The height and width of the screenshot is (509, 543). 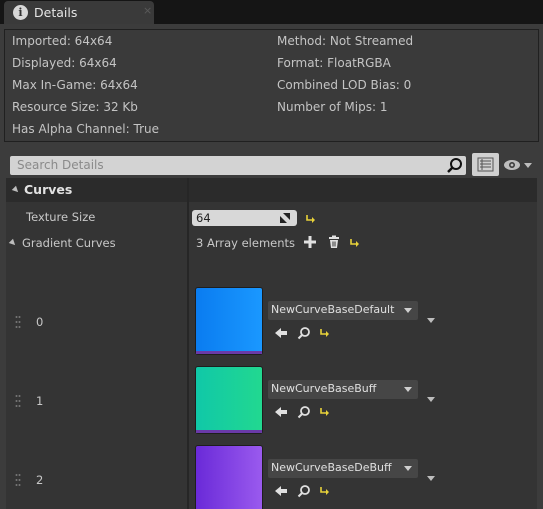 I want to click on gradient-curves-toggle: Gradient Curves, so click(x=62, y=243).